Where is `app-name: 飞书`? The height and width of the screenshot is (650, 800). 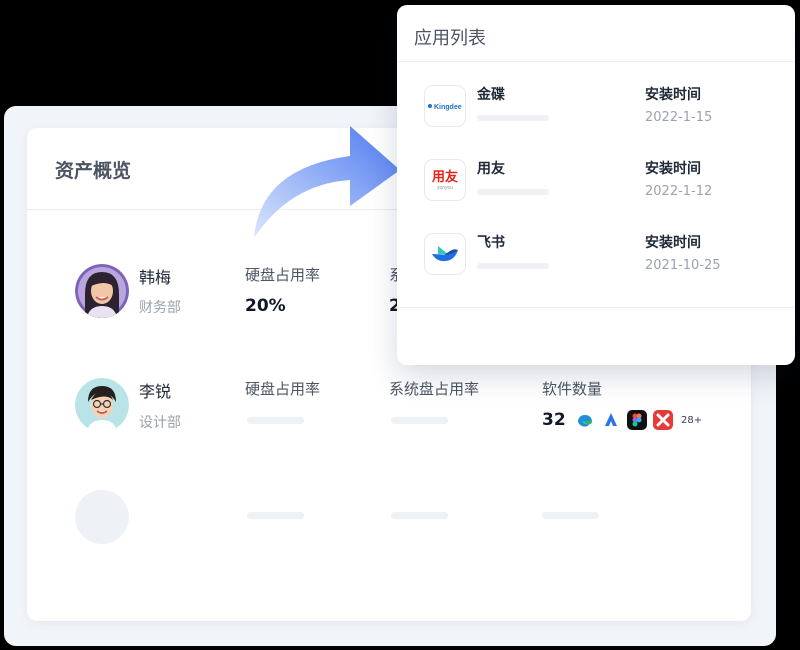 app-name: 飞书 is located at coordinates (491, 243).